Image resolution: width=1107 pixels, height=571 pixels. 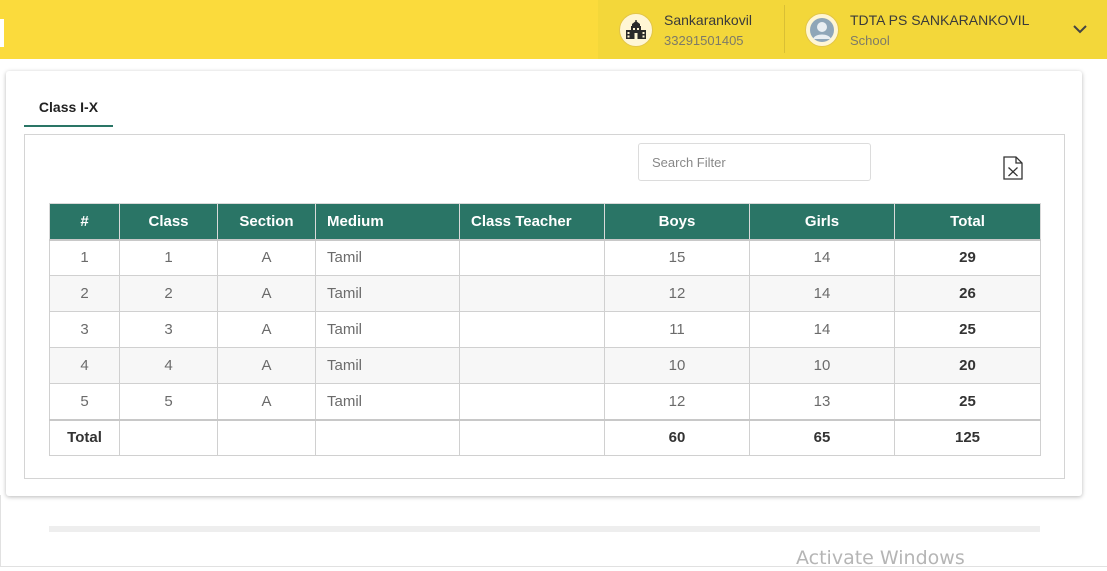 What do you see at coordinates (266, 222) in the screenshot?
I see `column-header-section: Section` at bounding box center [266, 222].